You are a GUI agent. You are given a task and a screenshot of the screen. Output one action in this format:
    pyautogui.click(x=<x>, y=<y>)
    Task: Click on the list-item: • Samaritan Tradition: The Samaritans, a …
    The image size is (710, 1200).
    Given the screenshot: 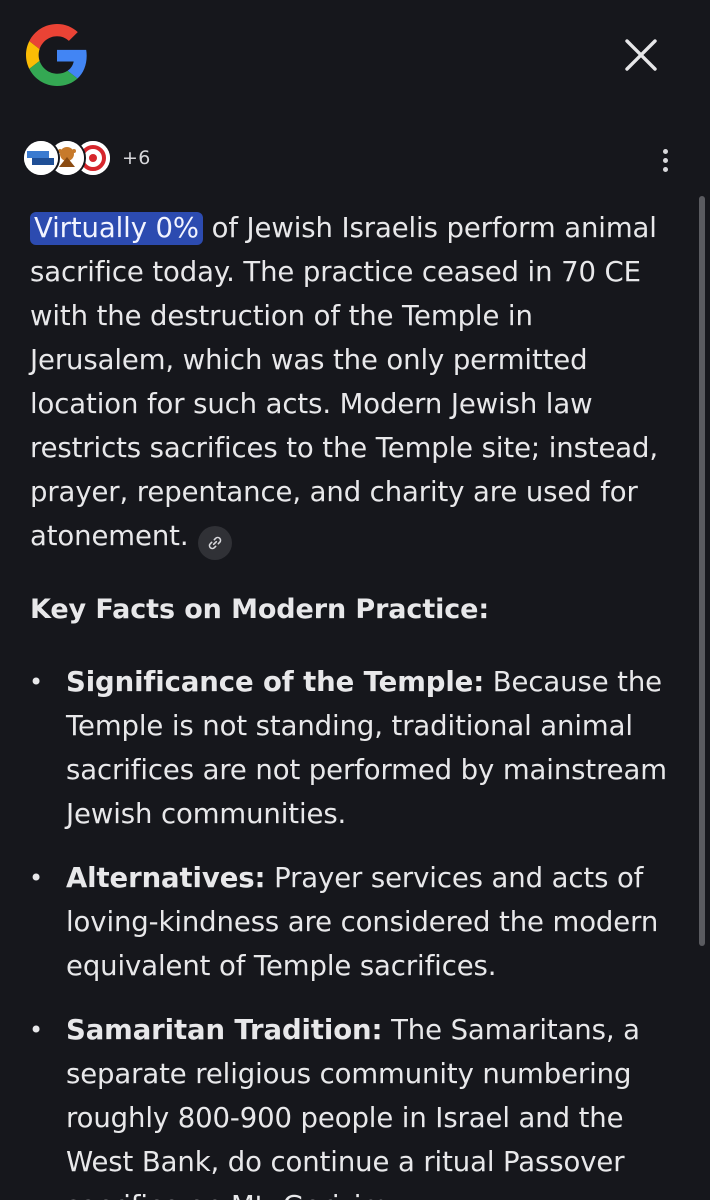 What is the action you would take?
    pyautogui.click(x=355, y=1104)
    